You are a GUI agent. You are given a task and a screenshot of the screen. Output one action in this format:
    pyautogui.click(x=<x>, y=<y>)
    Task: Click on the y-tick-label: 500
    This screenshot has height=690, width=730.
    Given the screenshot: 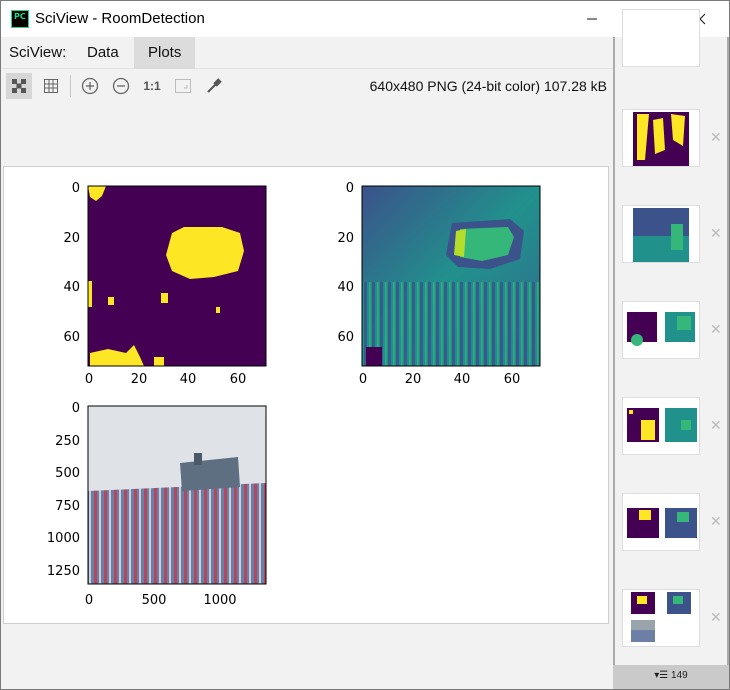 What is the action you would take?
    pyautogui.click(x=67, y=473)
    